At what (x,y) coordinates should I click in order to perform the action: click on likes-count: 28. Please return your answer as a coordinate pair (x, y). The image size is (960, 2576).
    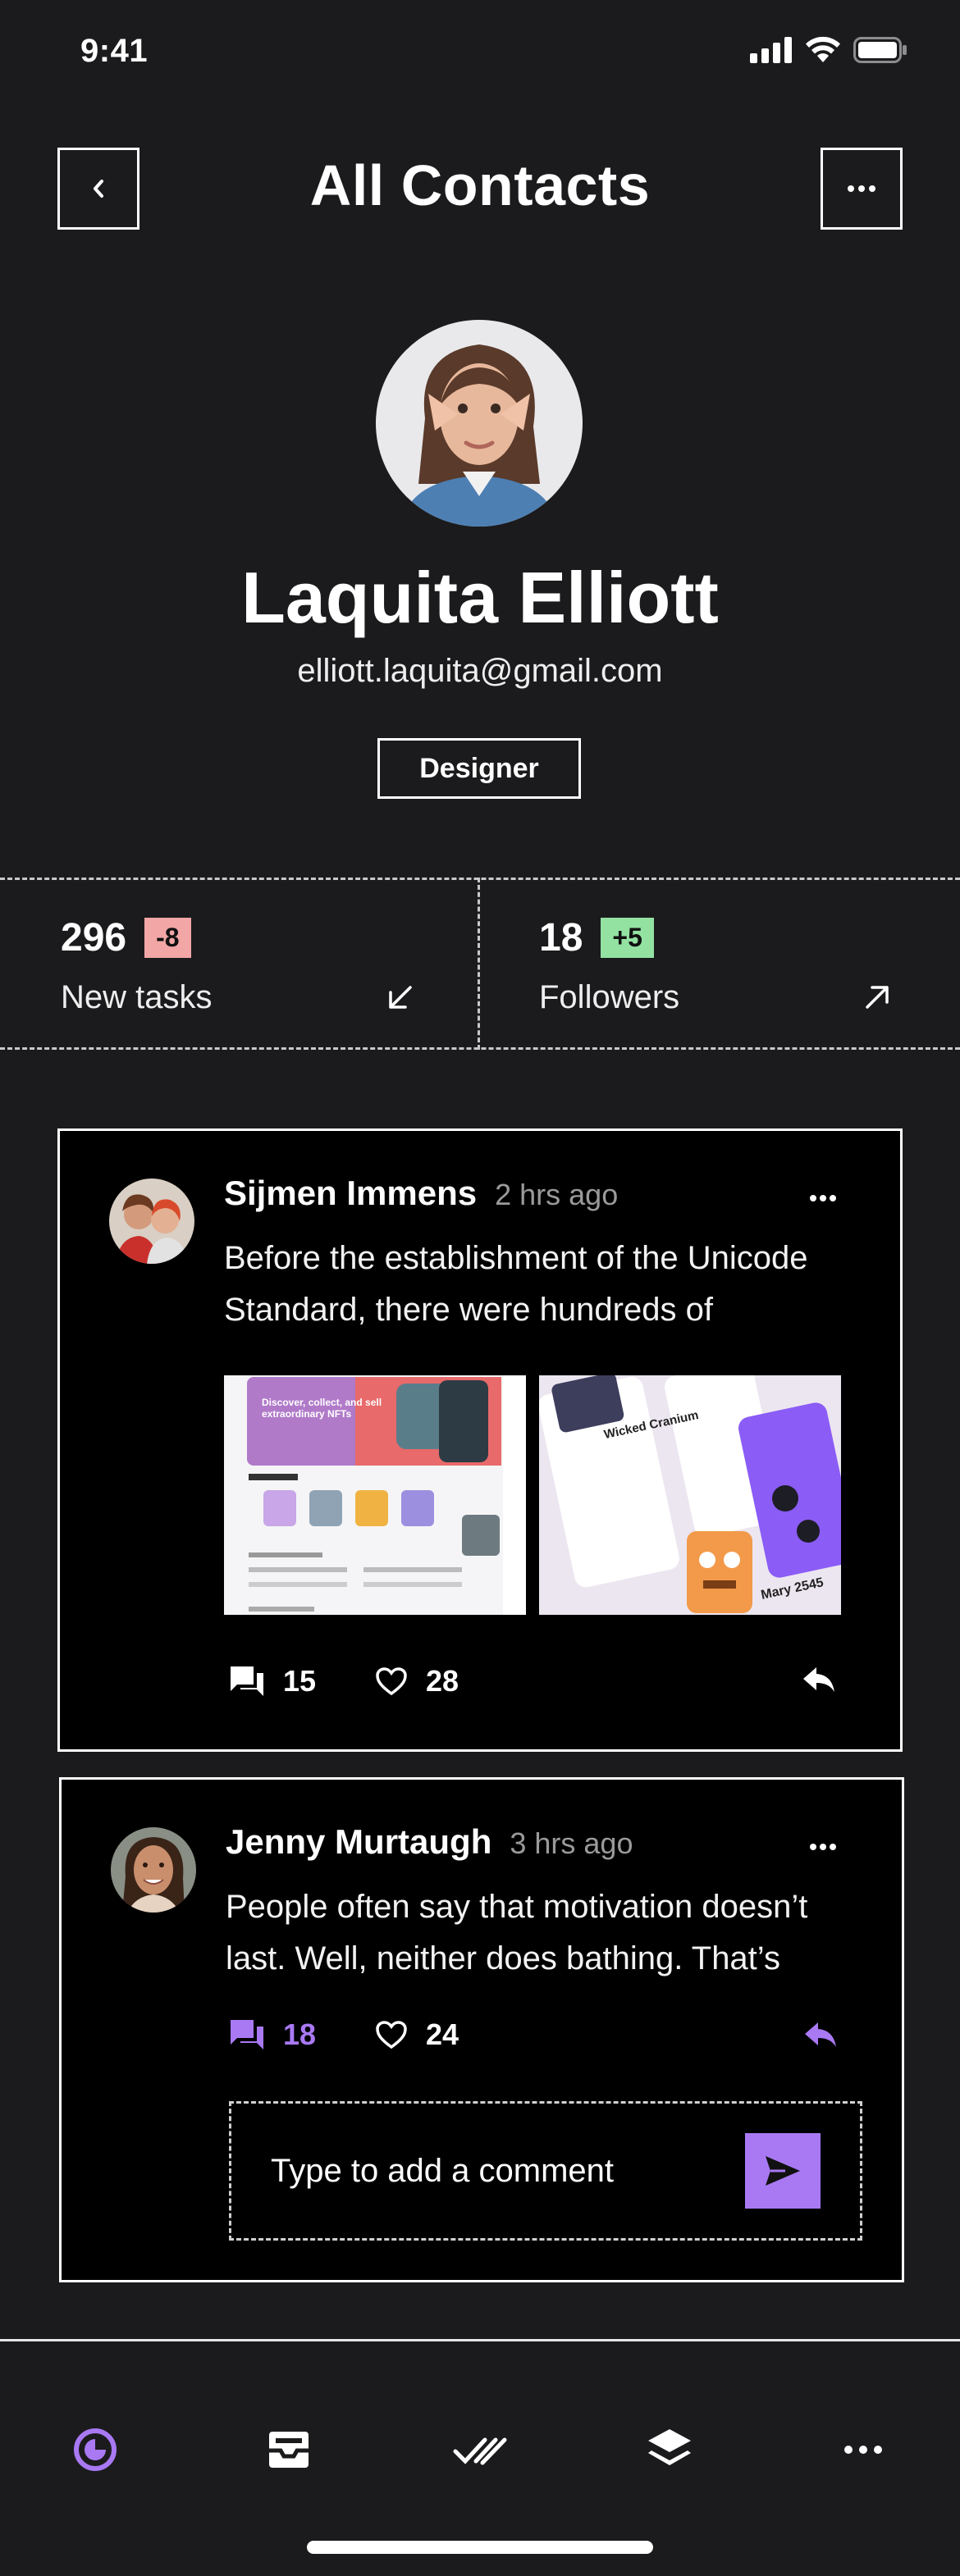
    Looking at the image, I should click on (442, 1681).